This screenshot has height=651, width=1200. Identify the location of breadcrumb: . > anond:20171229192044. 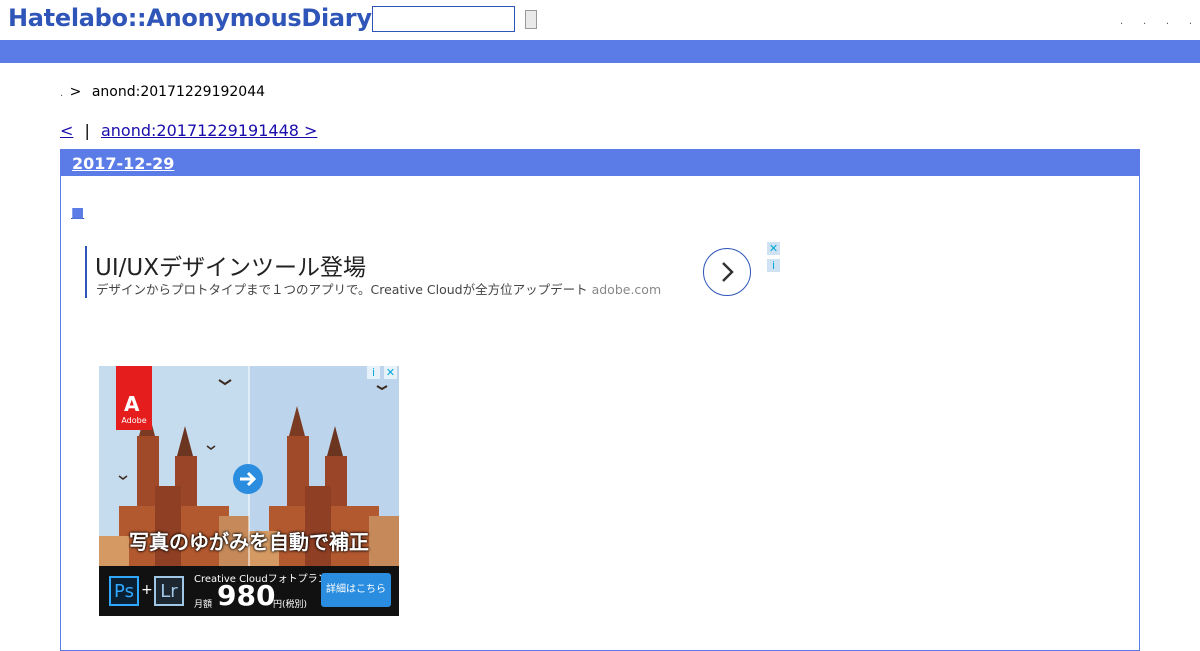
(162, 92).